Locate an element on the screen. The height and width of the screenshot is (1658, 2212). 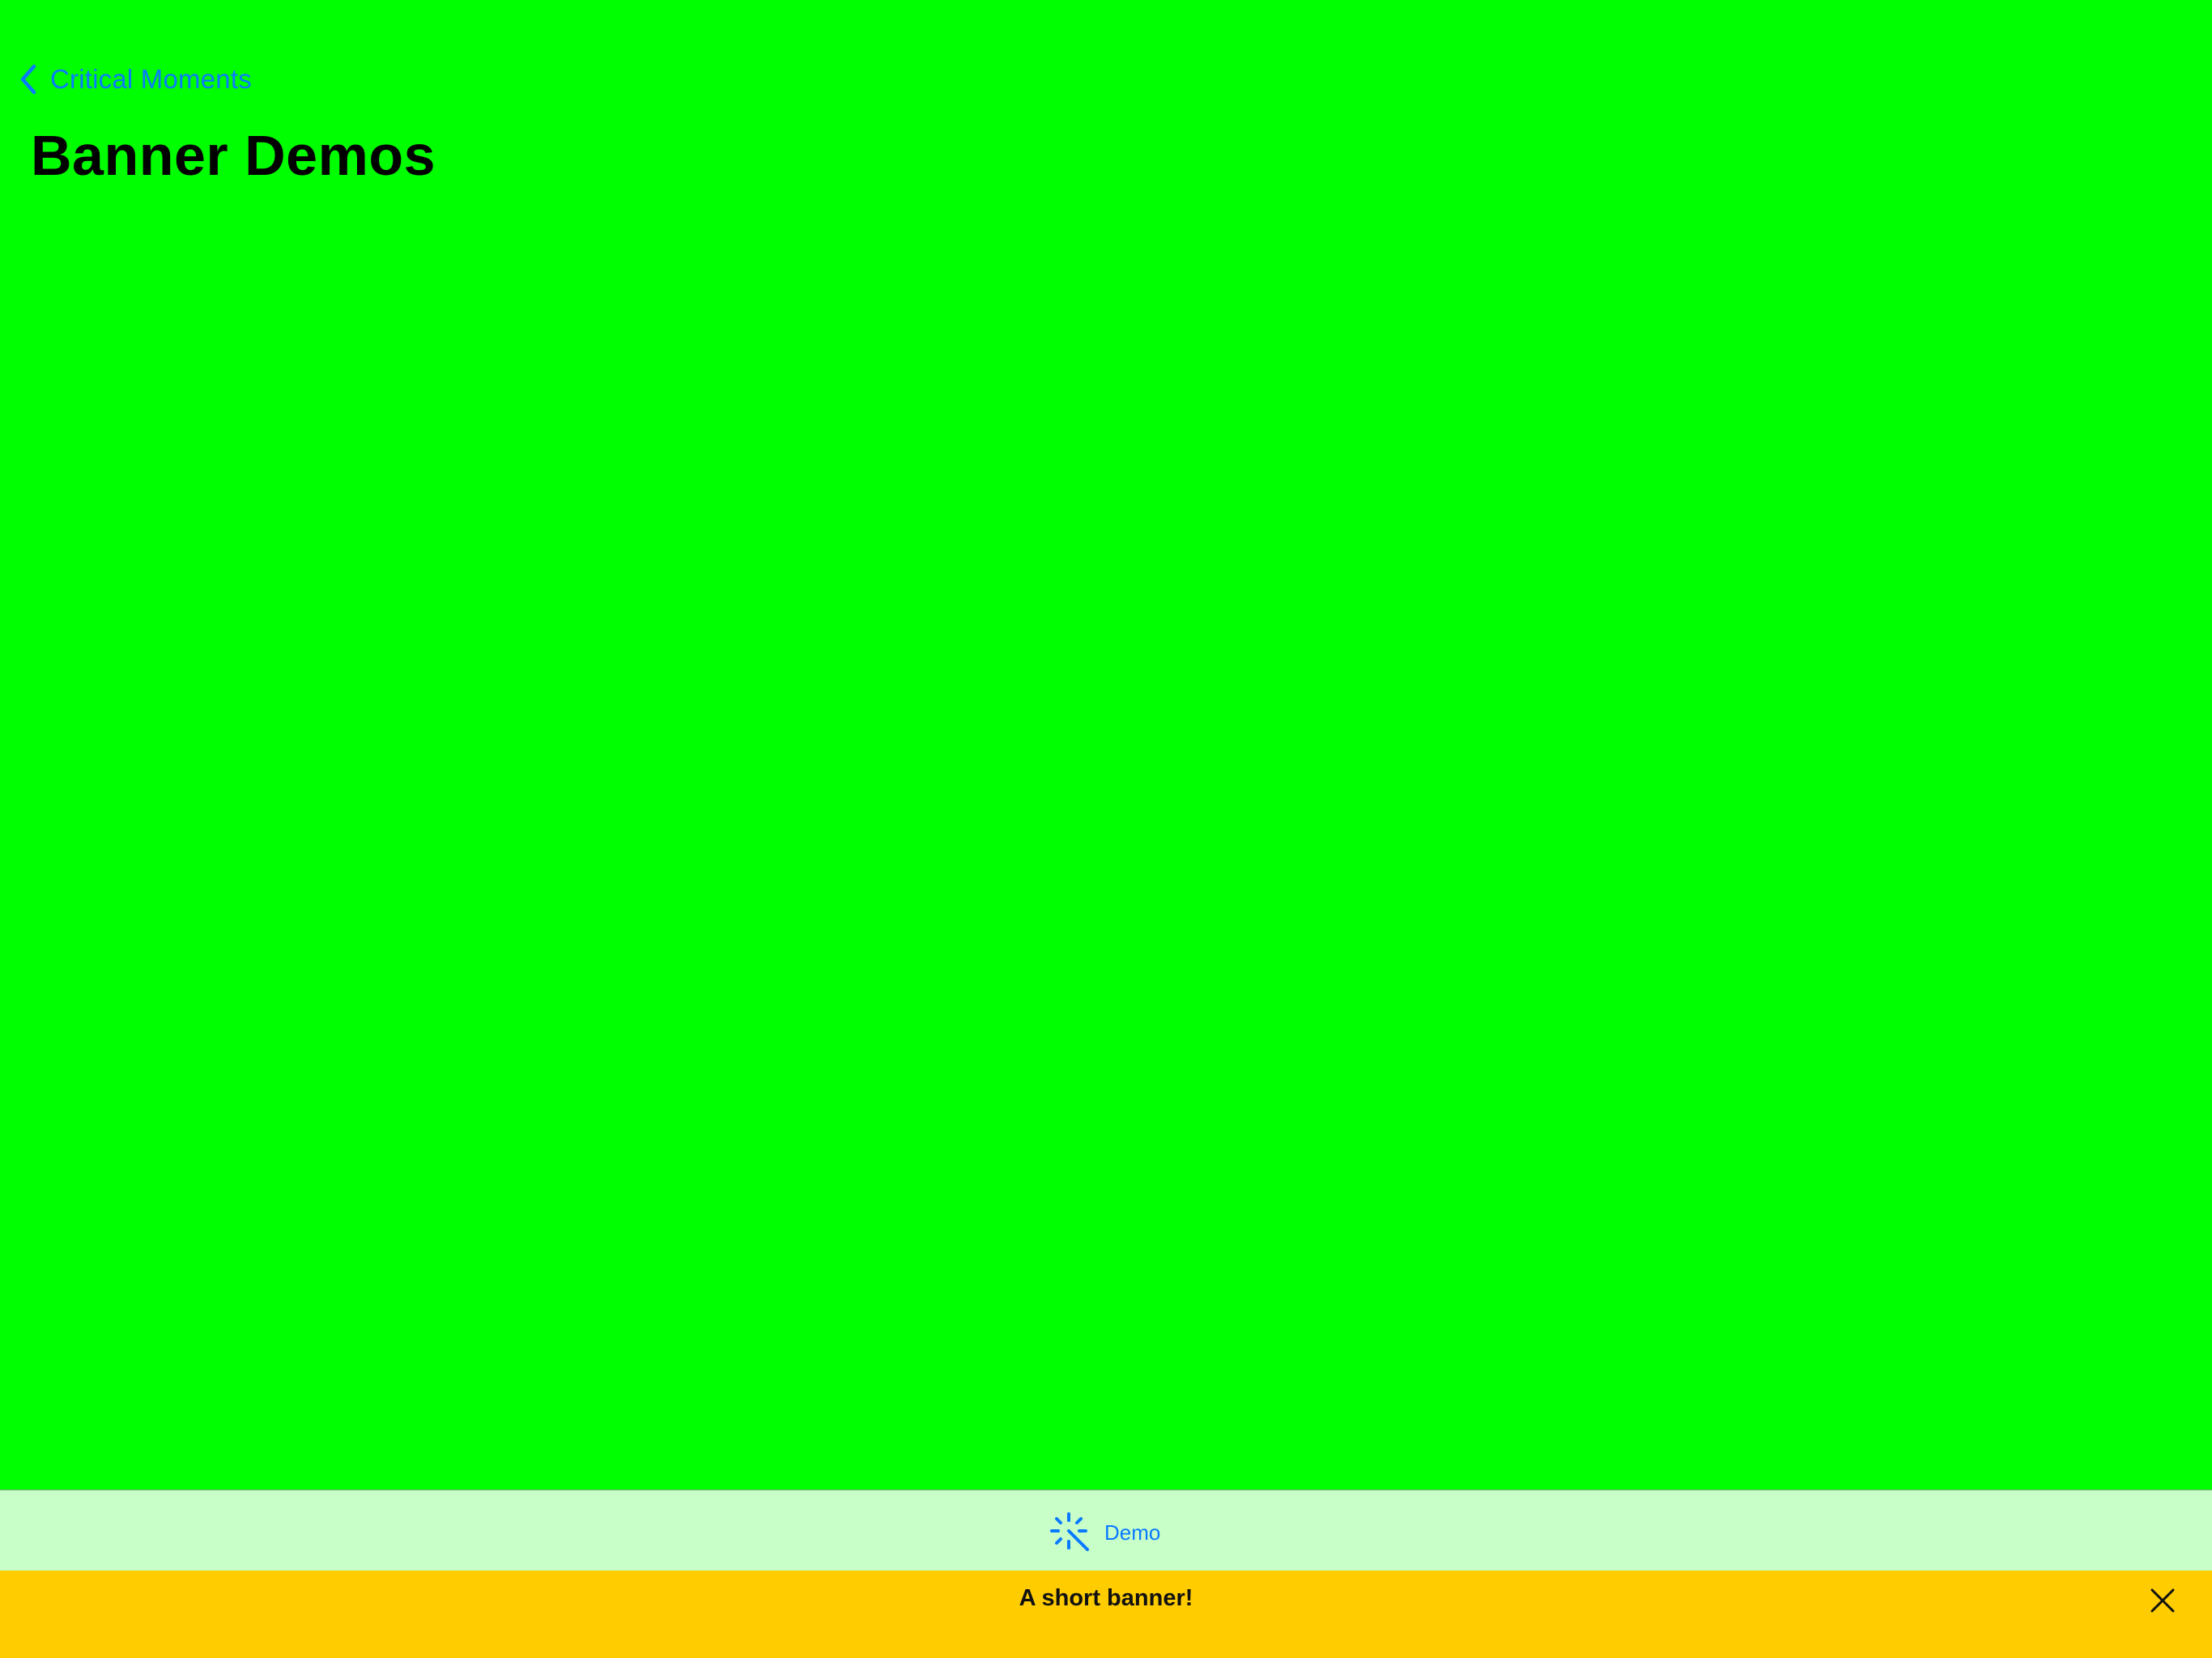
back-button-label: Critical Moments is located at coordinates (151, 79).